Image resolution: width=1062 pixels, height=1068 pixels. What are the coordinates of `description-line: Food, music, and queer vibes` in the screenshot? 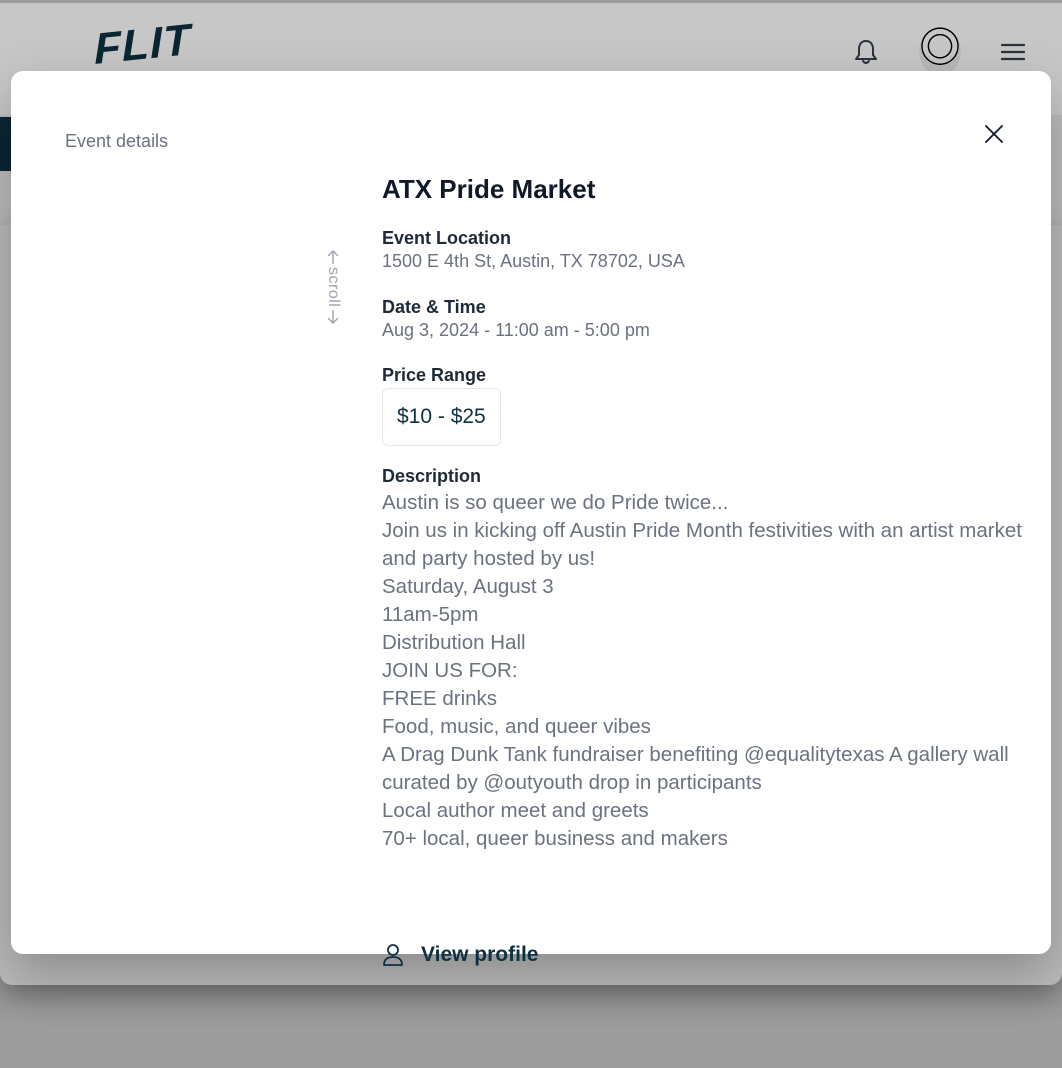 It's located at (516, 726).